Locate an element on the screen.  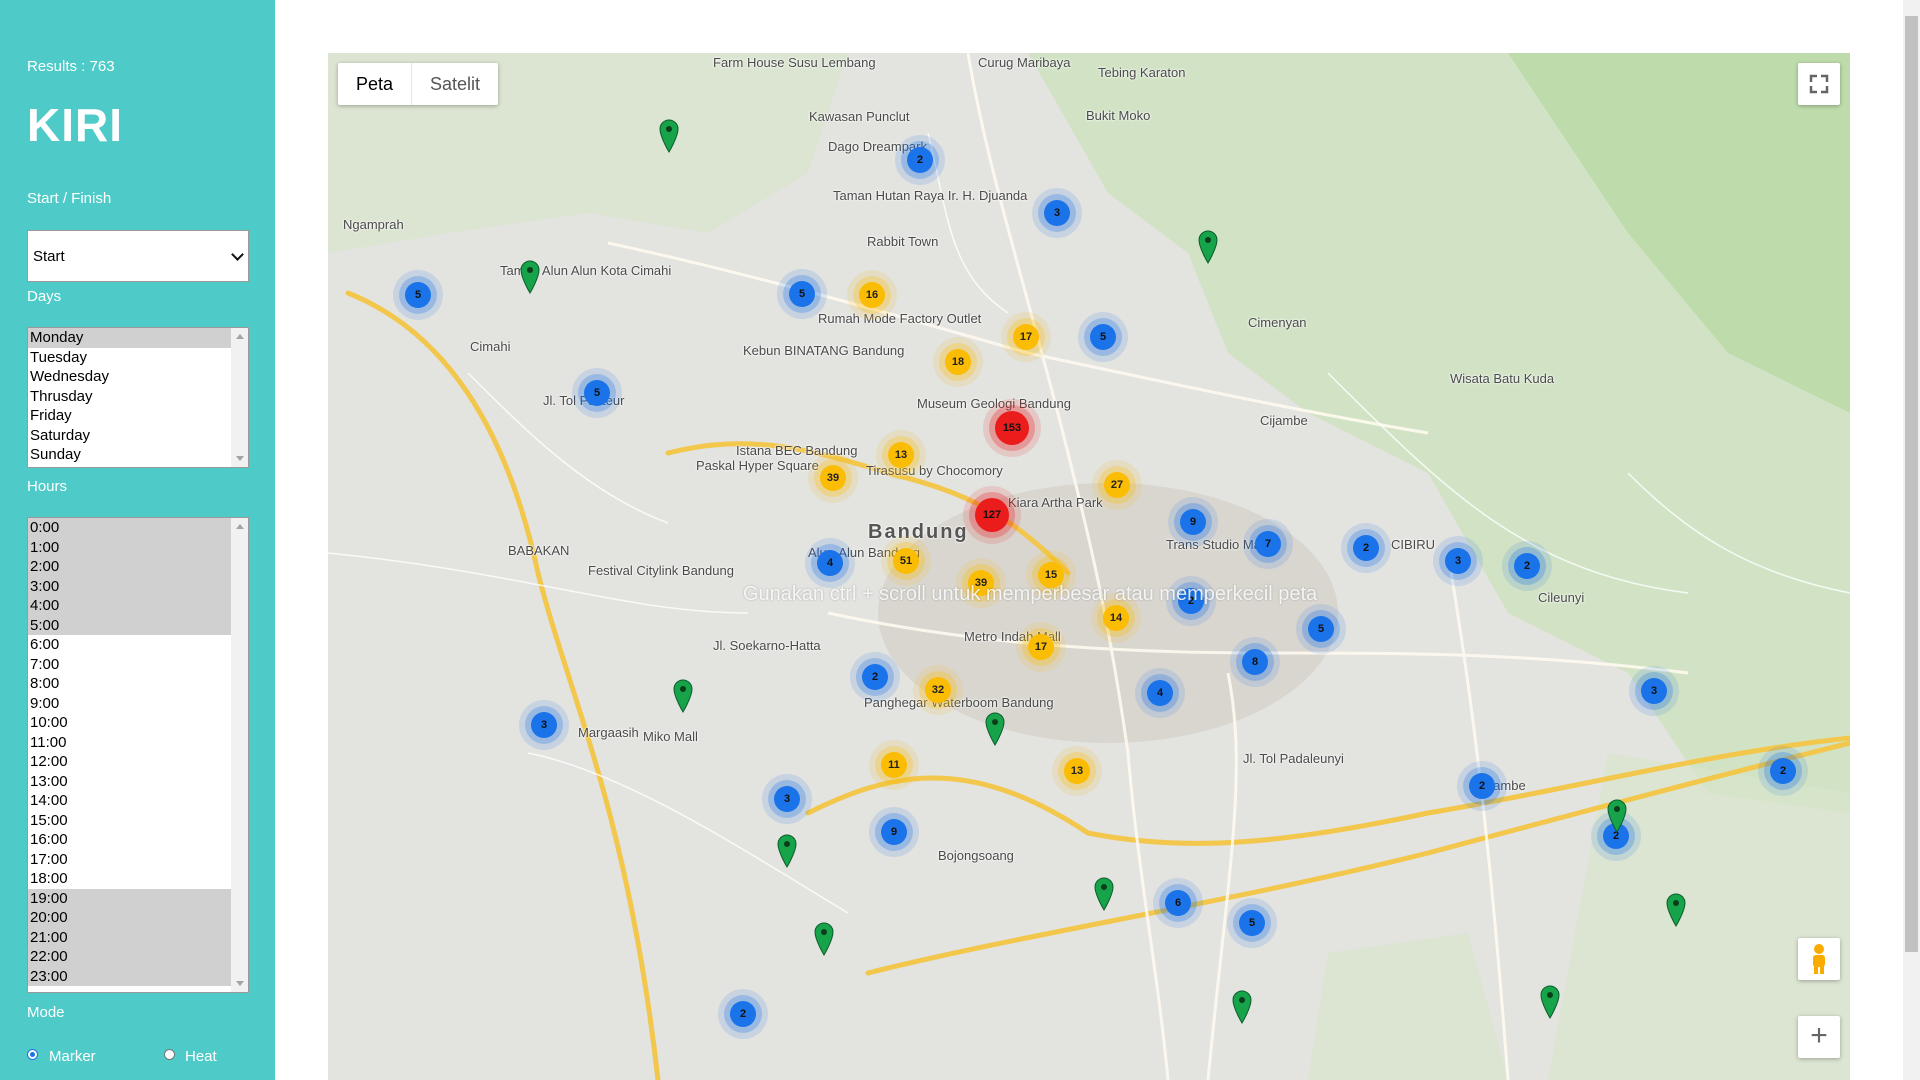
hour-option: 5:00 is located at coordinates (130, 625).